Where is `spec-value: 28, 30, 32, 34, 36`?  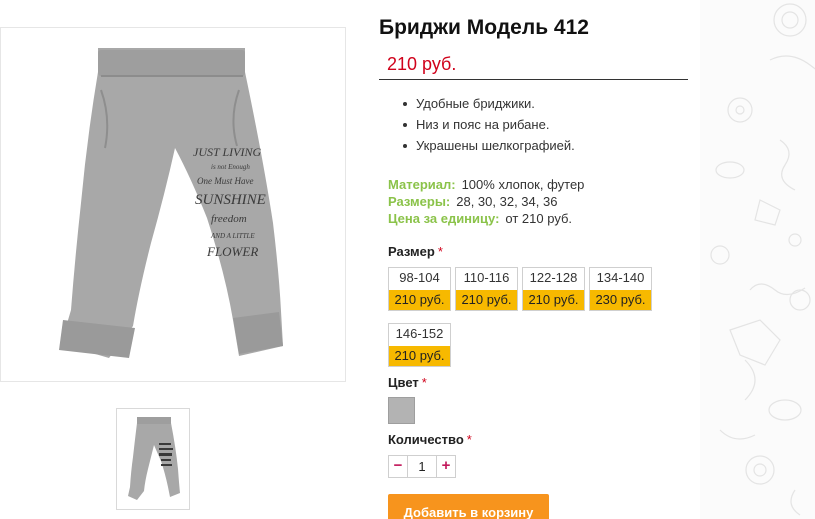
spec-value: 28, 30, 32, 34, 36 is located at coordinates (507, 201).